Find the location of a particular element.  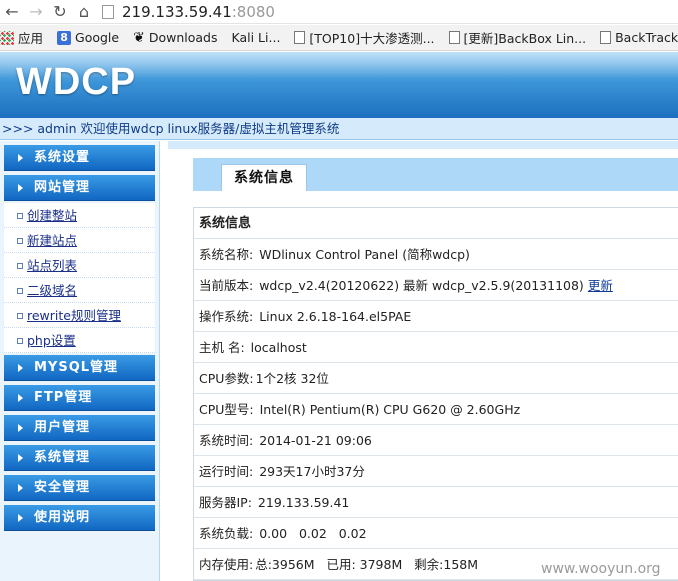

subitem-site-list: 站点列表 is located at coordinates (79, 265).